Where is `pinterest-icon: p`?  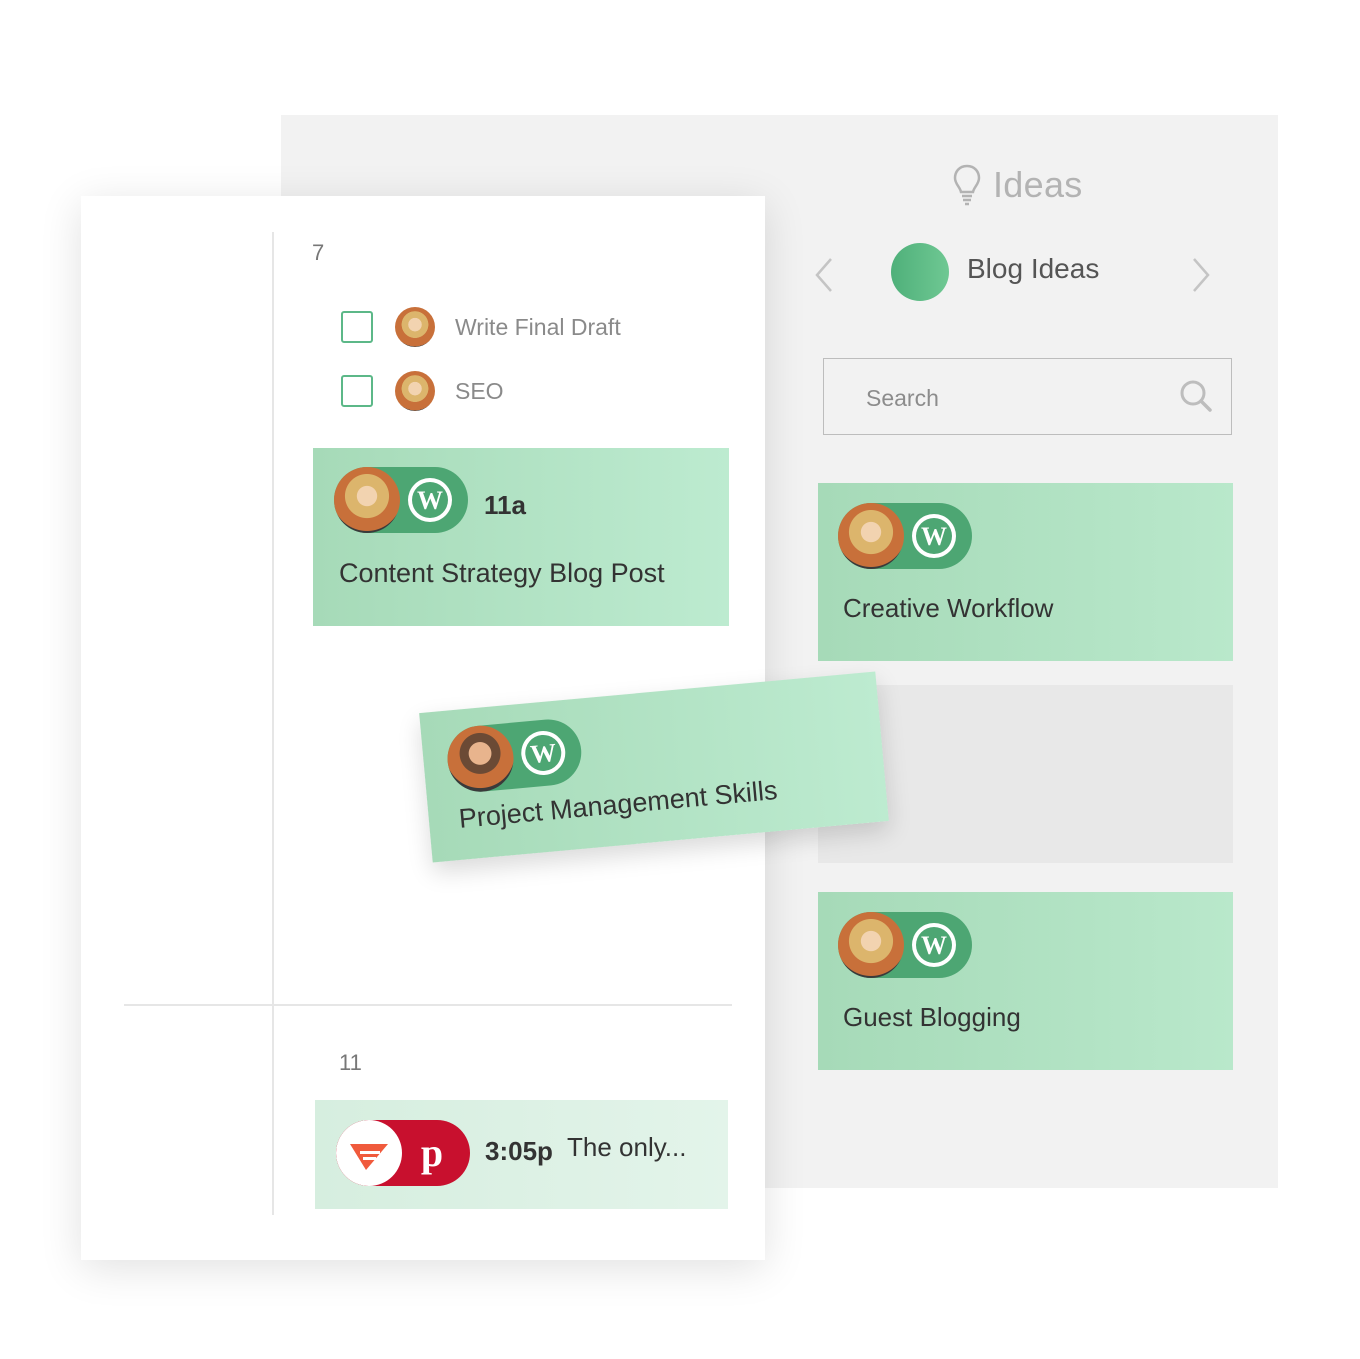
pinterest-icon: p is located at coordinates (432, 1152).